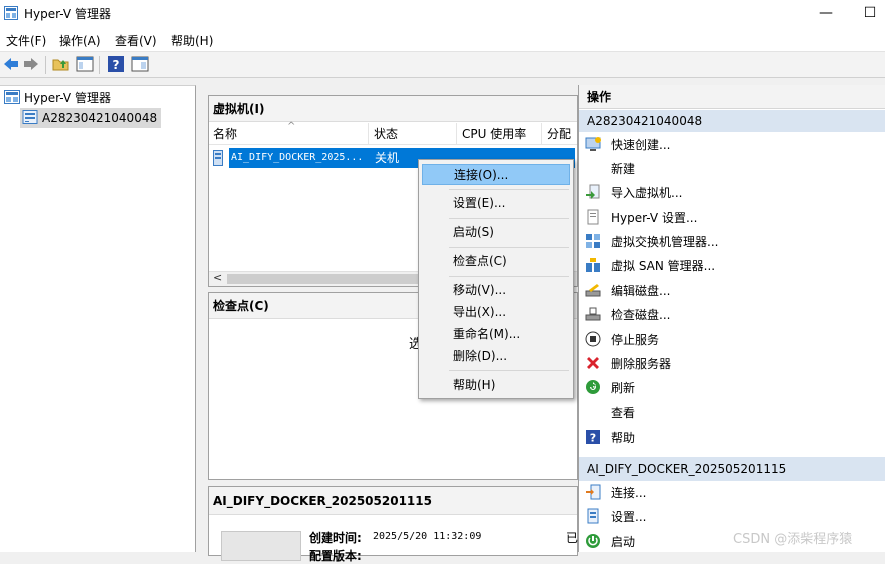 The image size is (885, 564). I want to click on actions-server-section: A28230421040048, so click(732, 121).